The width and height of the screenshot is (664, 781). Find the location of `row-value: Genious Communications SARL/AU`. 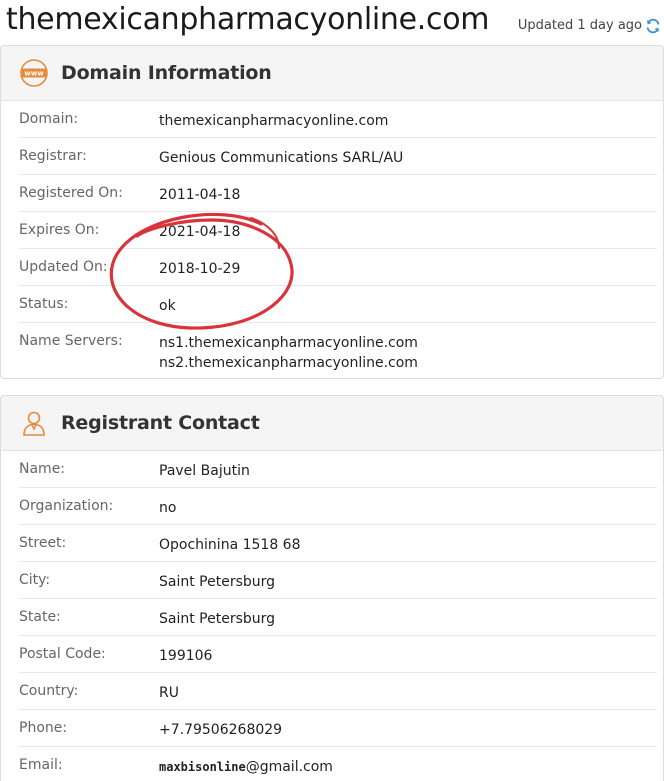

row-value: Genious Communications SARL/AU is located at coordinates (281, 158).